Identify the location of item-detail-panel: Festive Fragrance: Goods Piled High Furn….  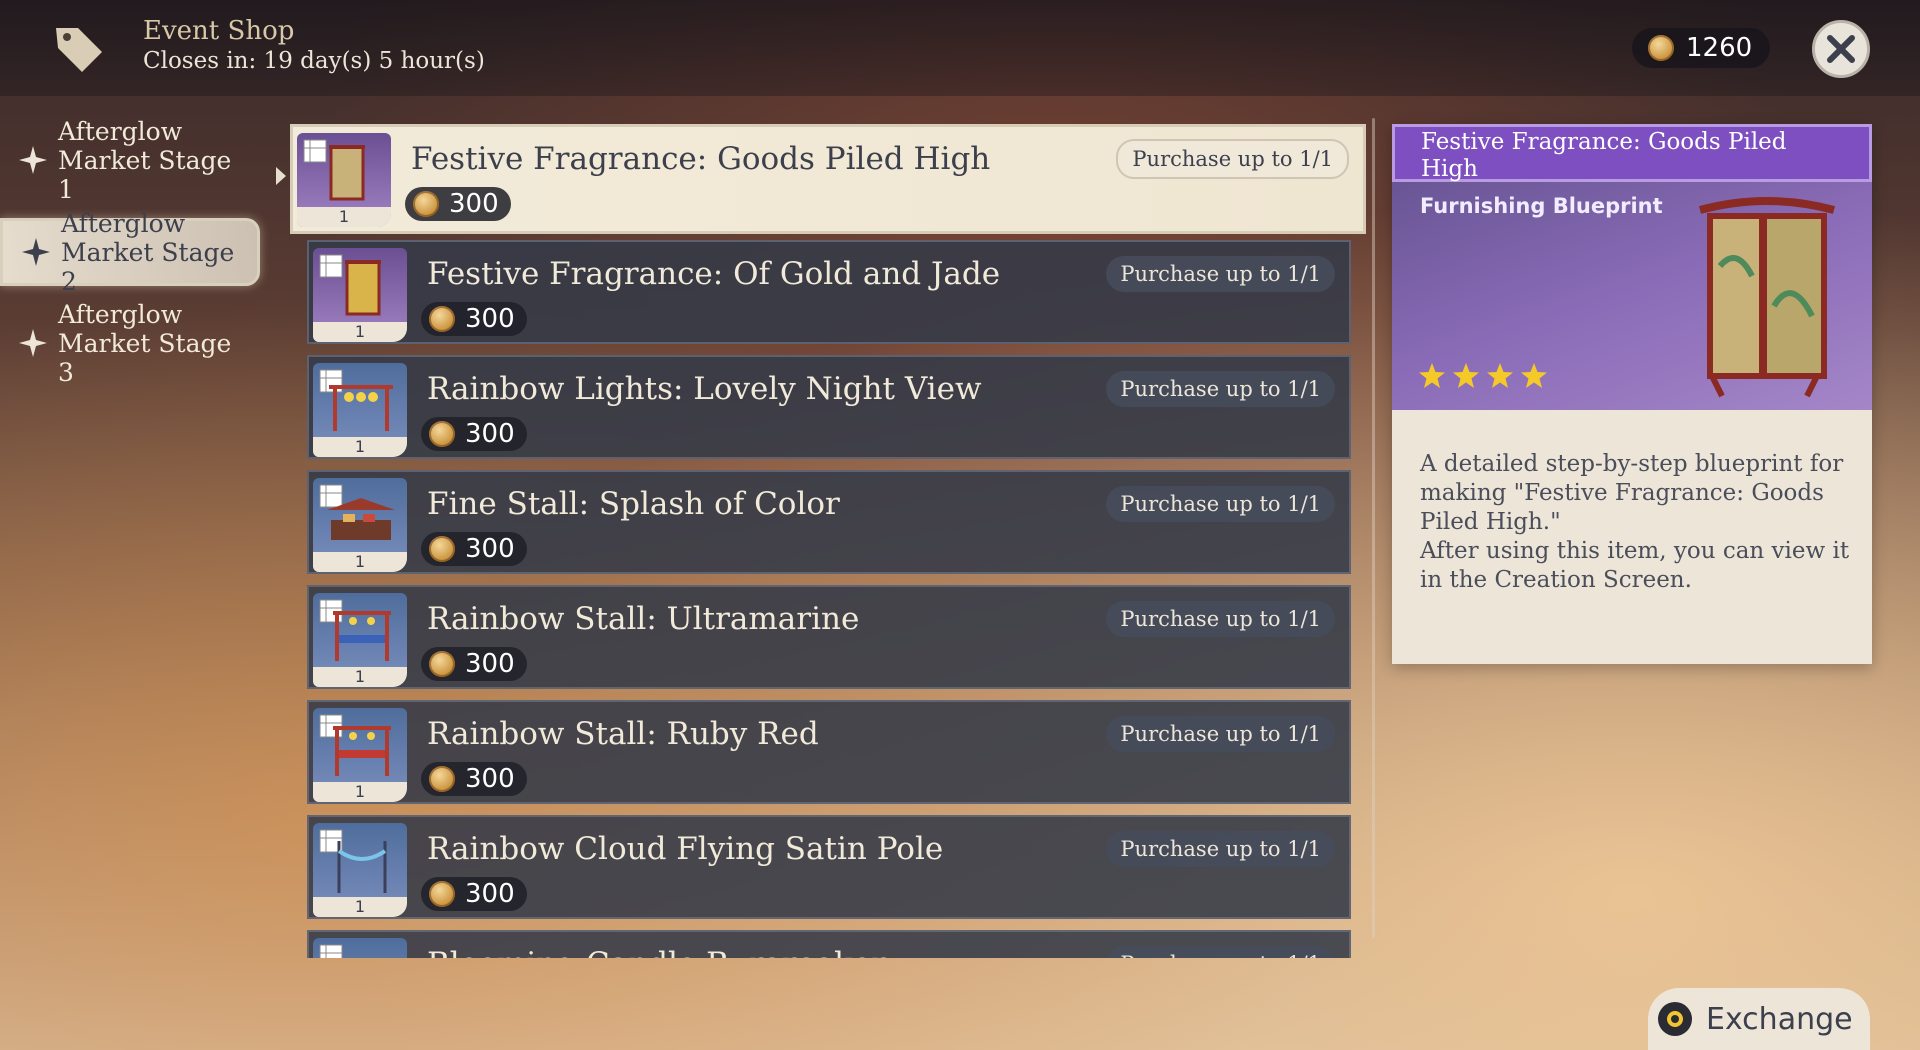
(1632, 394).